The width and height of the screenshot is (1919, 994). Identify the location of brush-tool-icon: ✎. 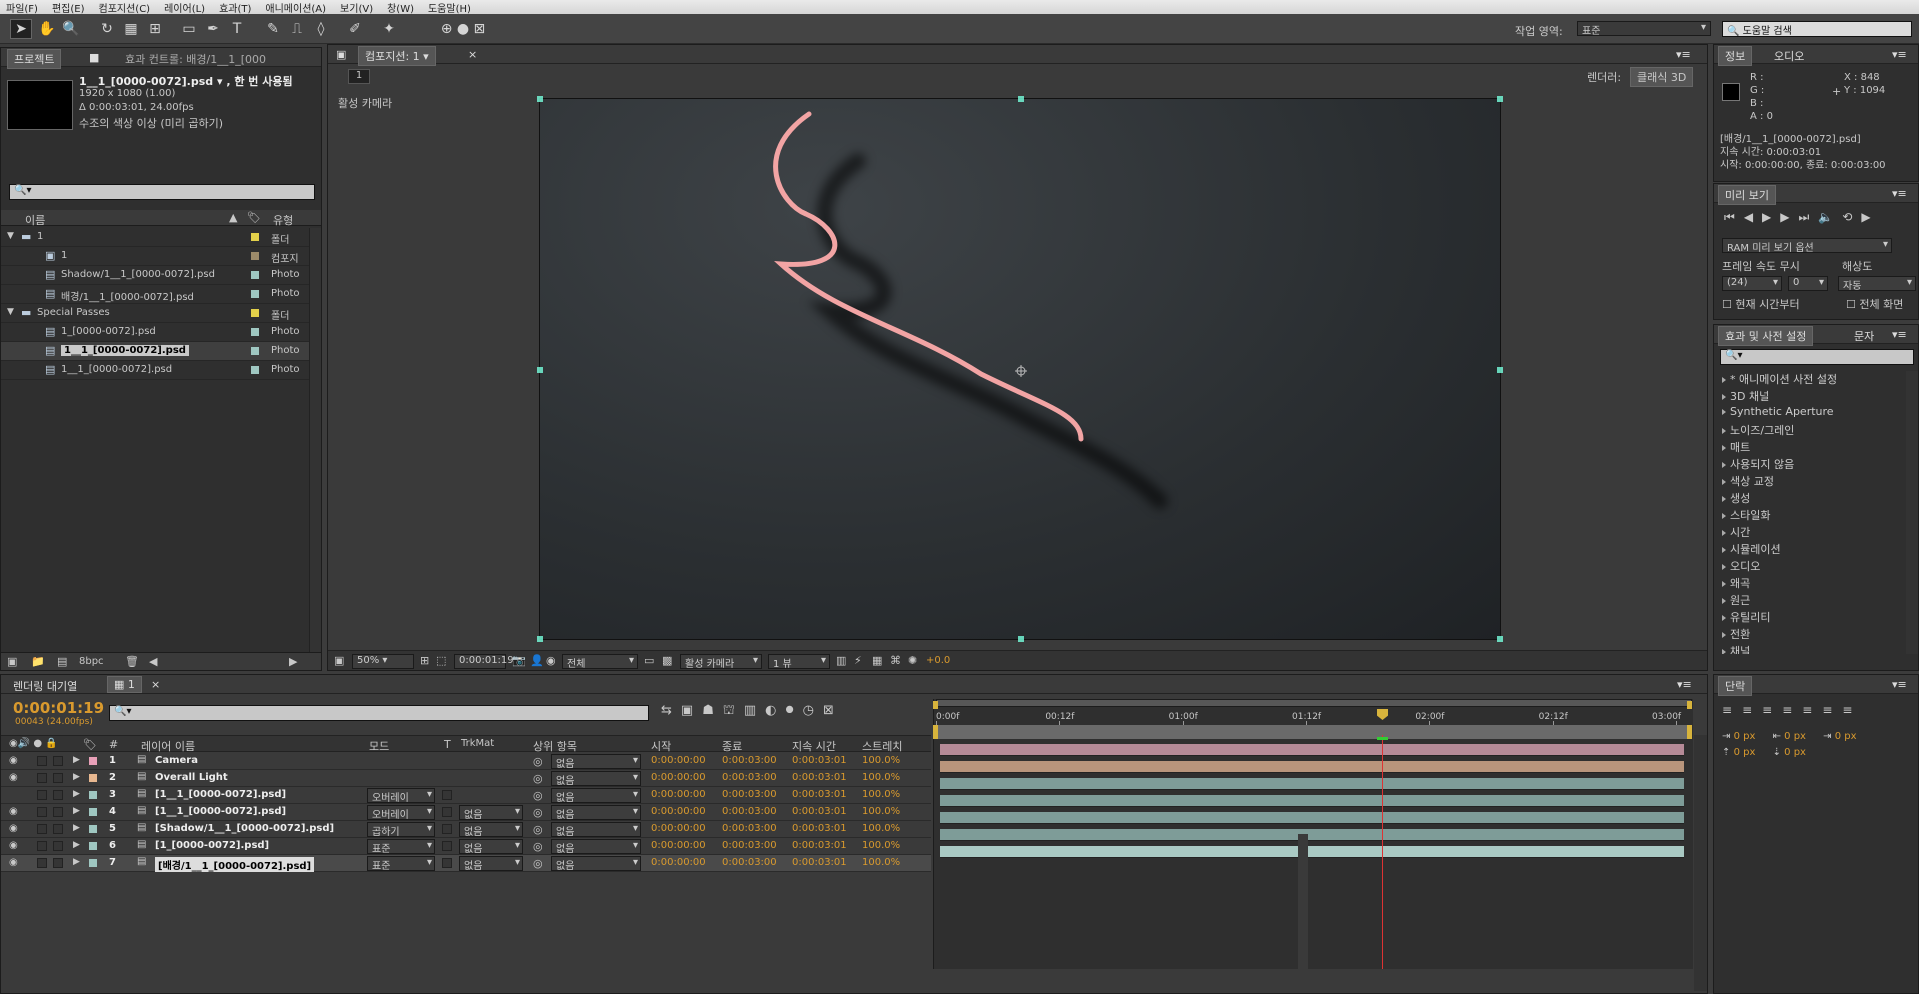
(273, 29).